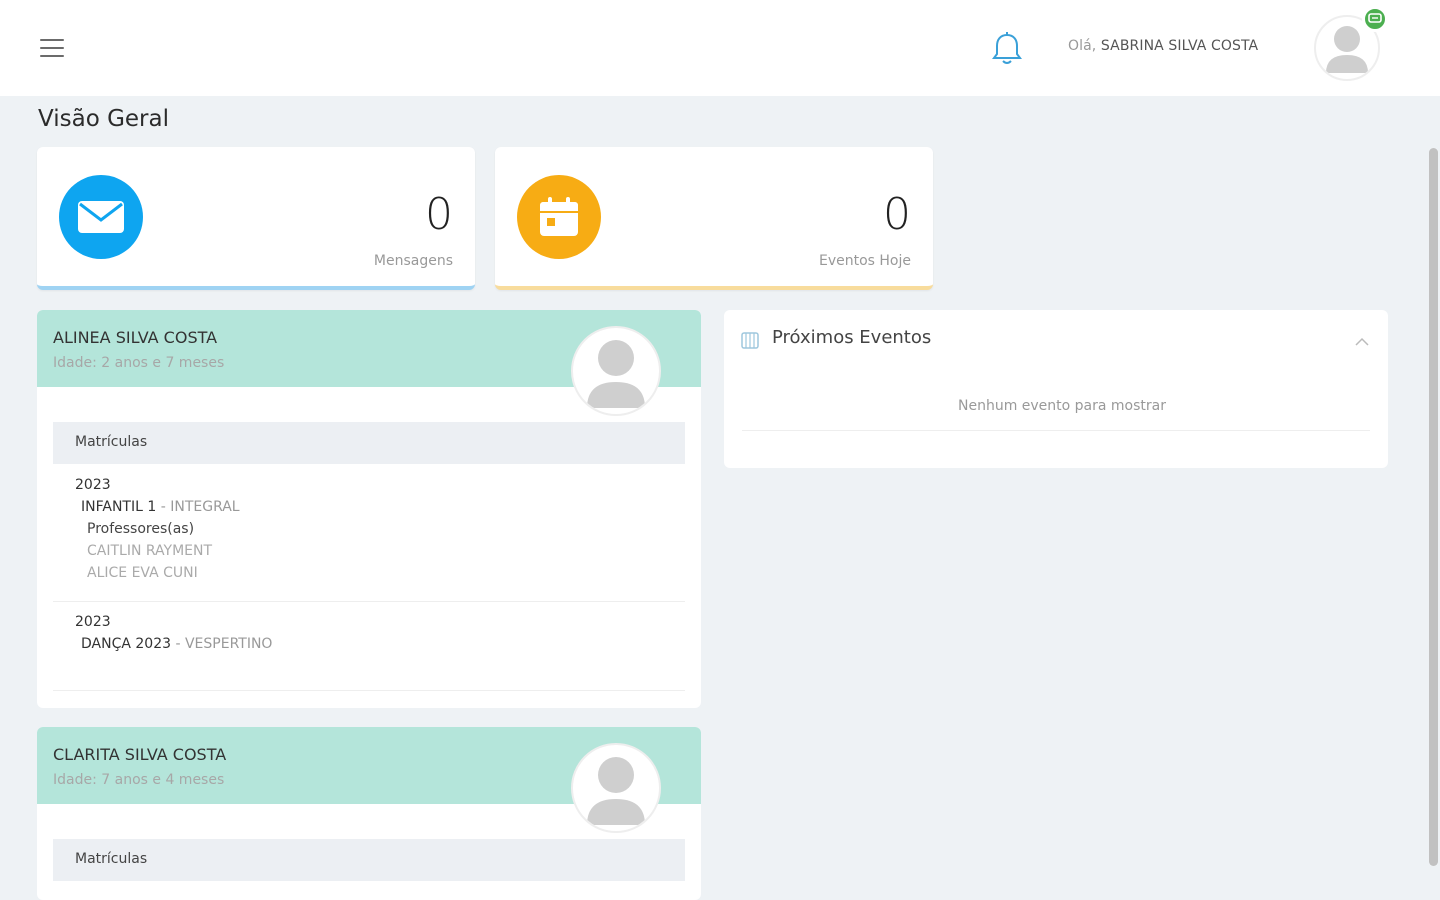 Image resolution: width=1440 pixels, height=900 pixels. I want to click on enrollment-course: INFANTIL 1 - INTEGRAL, so click(160, 507).